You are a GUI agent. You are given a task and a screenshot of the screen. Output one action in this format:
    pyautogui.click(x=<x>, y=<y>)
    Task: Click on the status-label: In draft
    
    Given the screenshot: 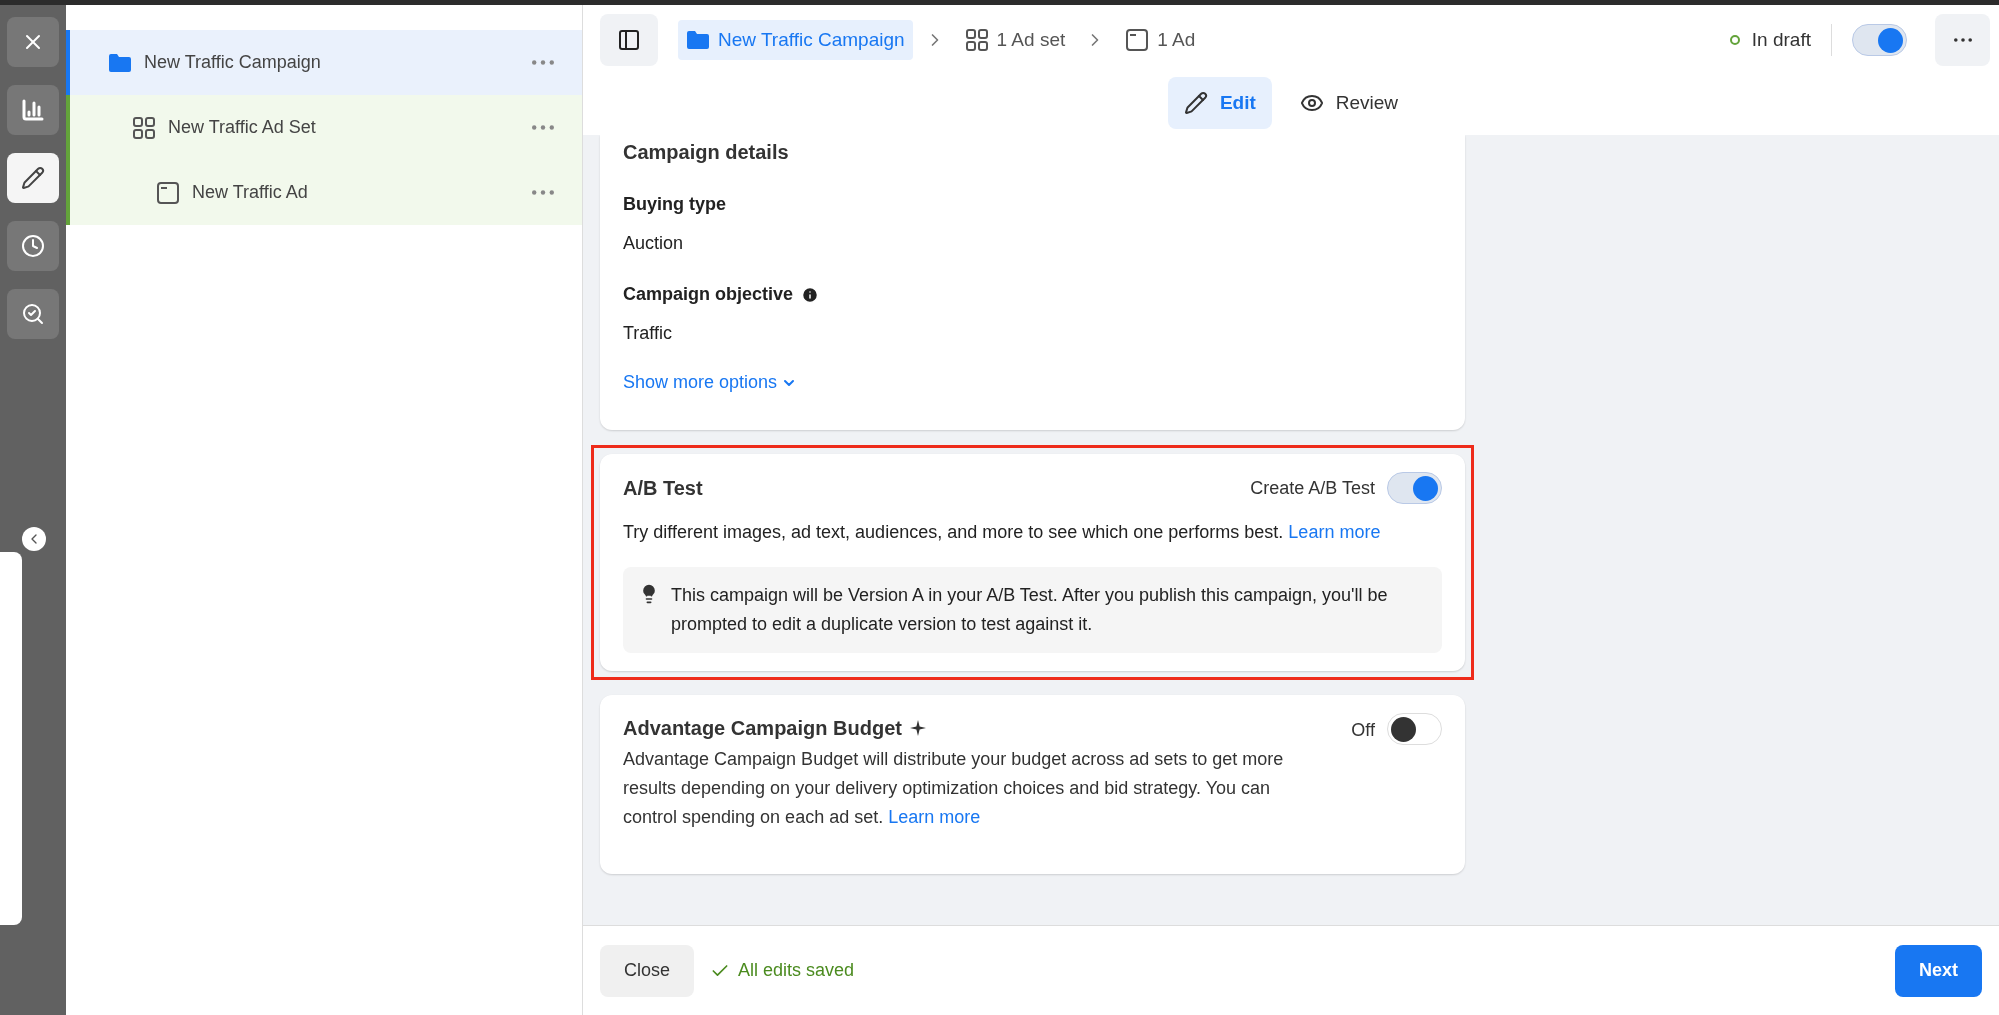 What is the action you would take?
    pyautogui.click(x=1781, y=39)
    